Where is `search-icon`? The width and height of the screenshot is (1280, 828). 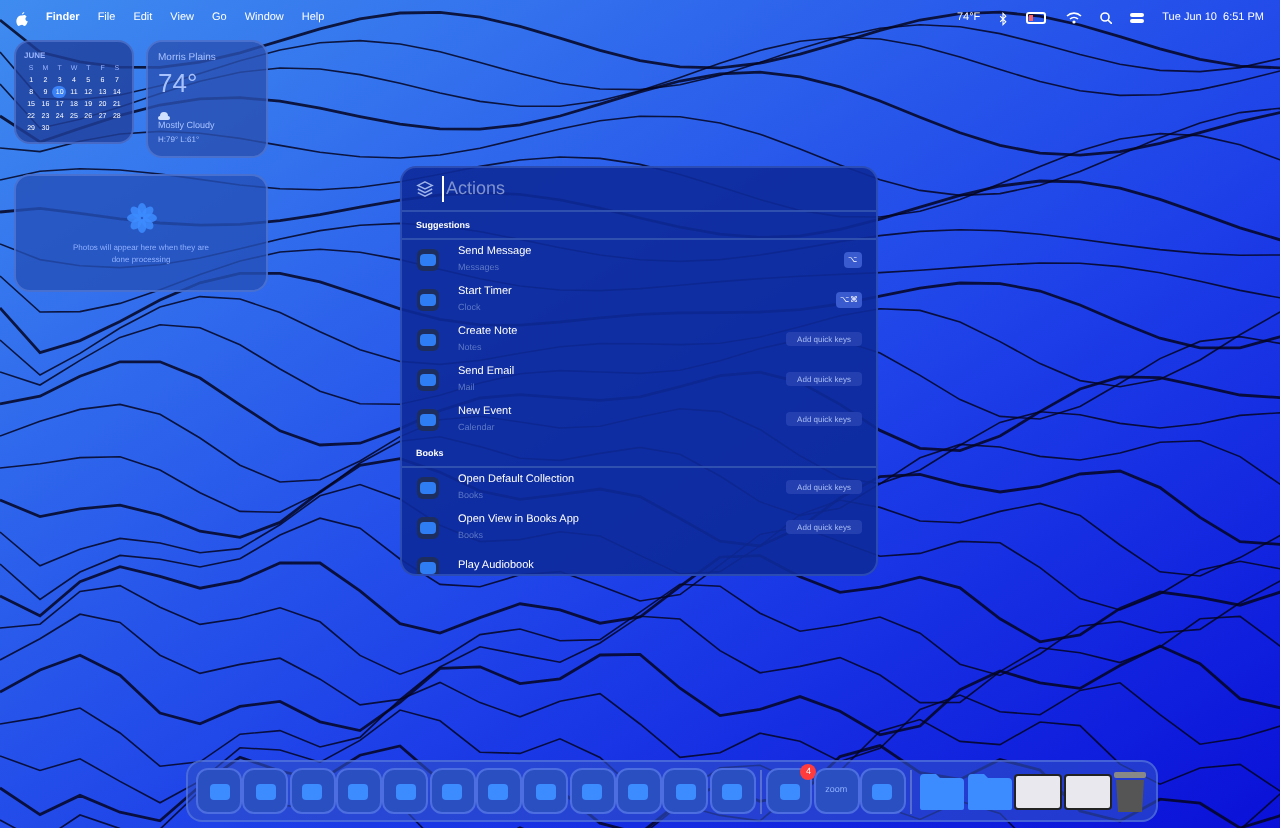 search-icon is located at coordinates (1106, 18).